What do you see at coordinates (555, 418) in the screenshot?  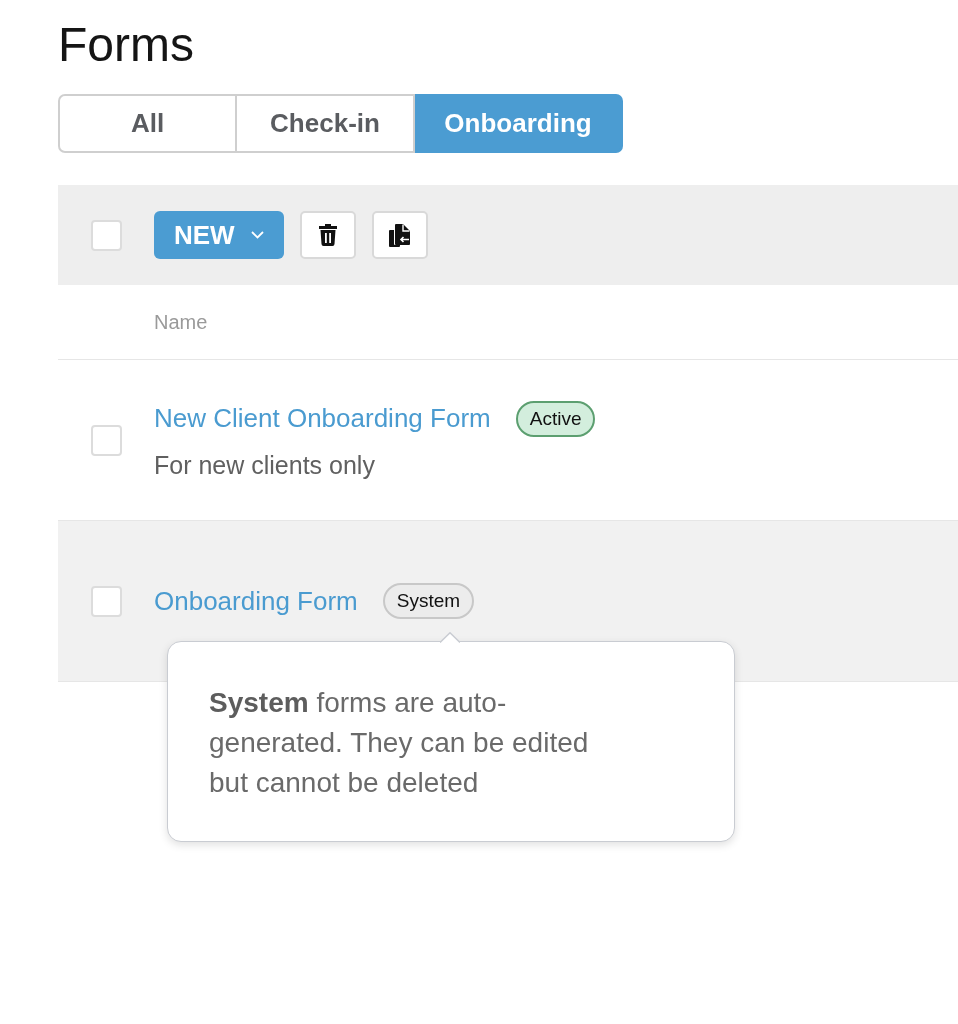 I see `status-badge: Active` at bounding box center [555, 418].